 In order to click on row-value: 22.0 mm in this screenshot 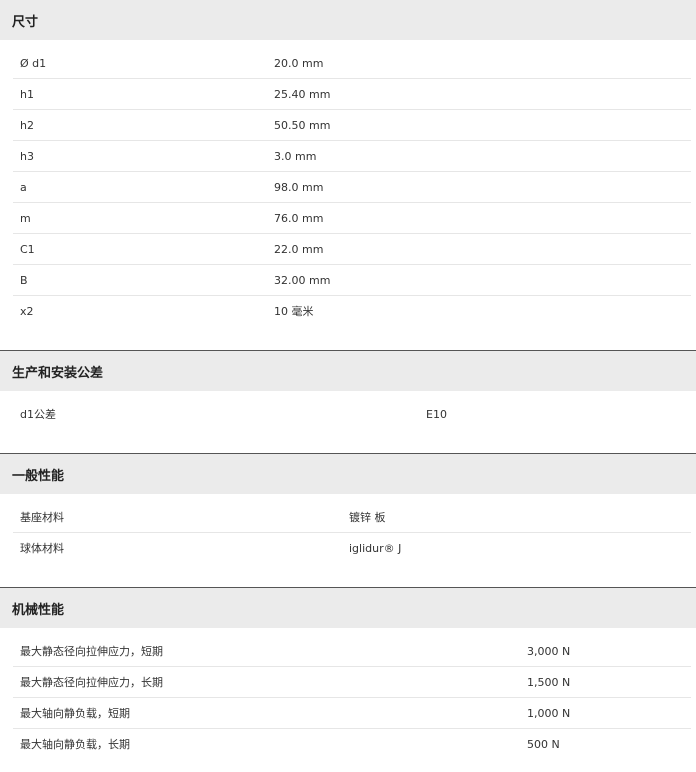, I will do `click(299, 249)`.